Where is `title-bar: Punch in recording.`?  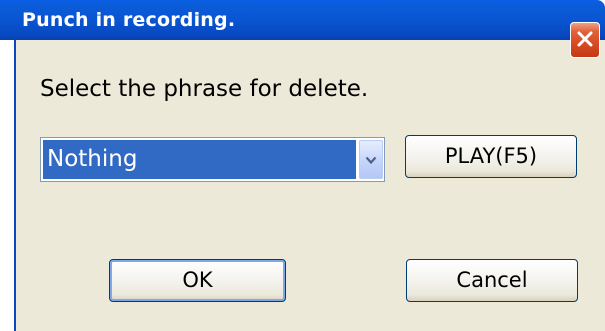 title-bar: Punch in recording. is located at coordinates (302, 20).